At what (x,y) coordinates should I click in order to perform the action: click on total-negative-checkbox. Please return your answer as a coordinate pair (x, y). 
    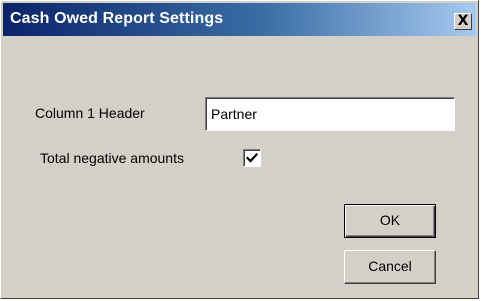
    Looking at the image, I should click on (252, 158).